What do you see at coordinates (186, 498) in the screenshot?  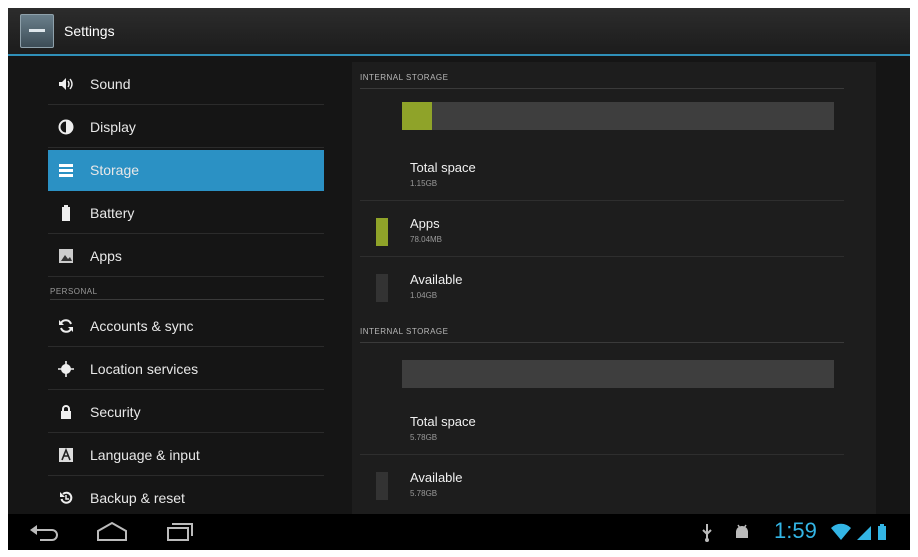 I see `menu-item-backup-reset: Backup & reset` at bounding box center [186, 498].